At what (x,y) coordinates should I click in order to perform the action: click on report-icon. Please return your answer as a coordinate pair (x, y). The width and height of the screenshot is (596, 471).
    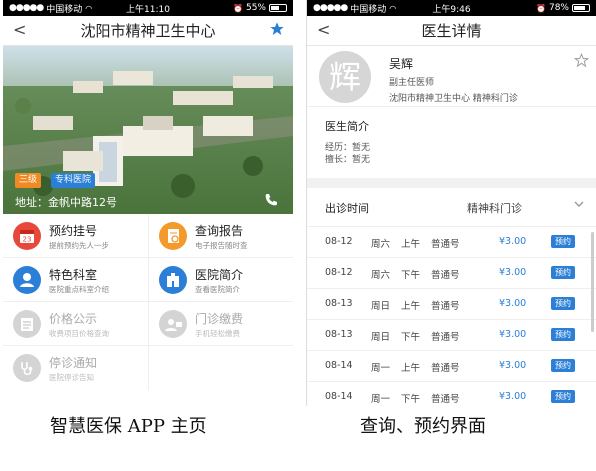
    Looking at the image, I should click on (173, 236).